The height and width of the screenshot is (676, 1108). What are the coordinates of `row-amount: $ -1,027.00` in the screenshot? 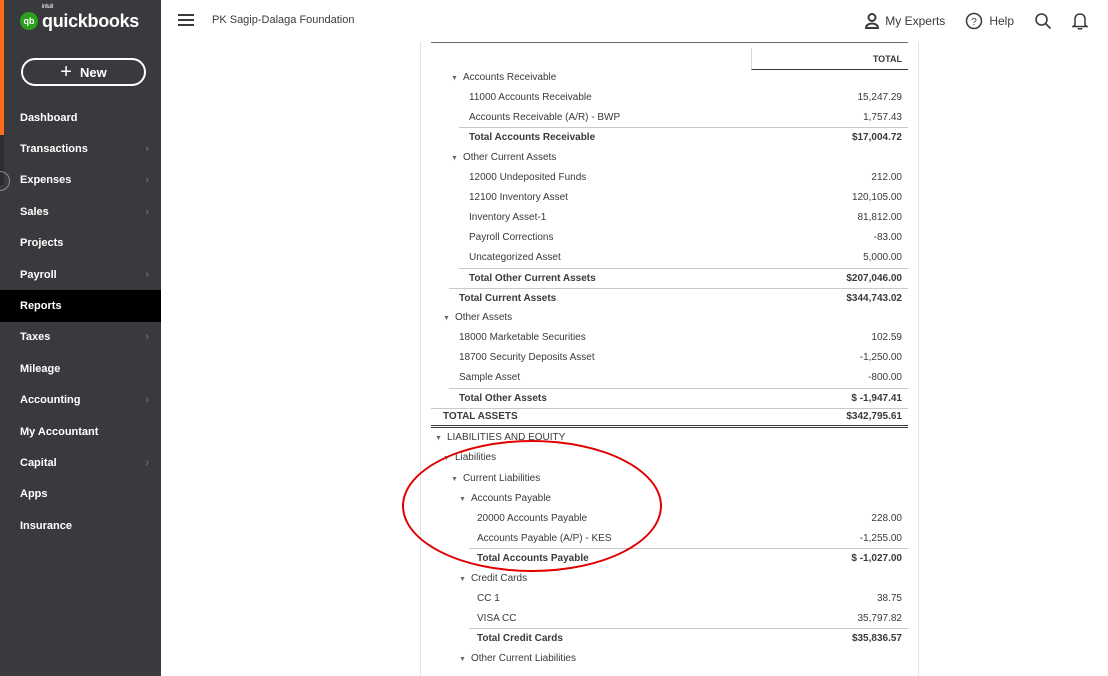 It's located at (879, 558).